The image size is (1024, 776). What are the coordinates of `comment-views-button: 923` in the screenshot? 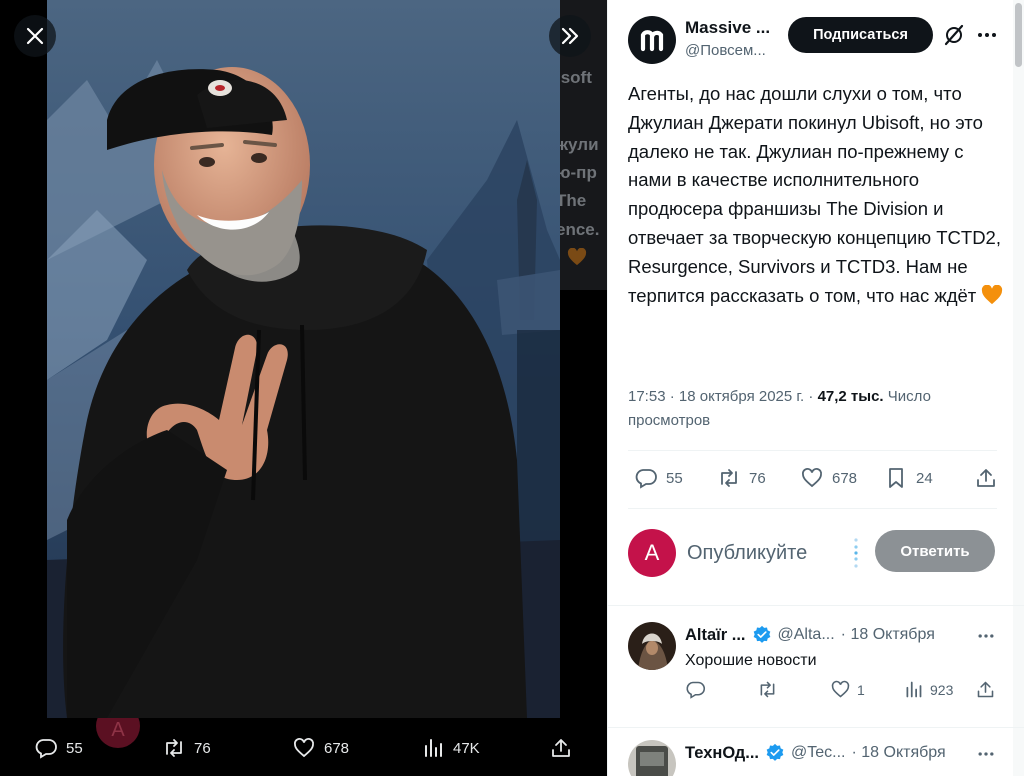 It's located at (928, 689).